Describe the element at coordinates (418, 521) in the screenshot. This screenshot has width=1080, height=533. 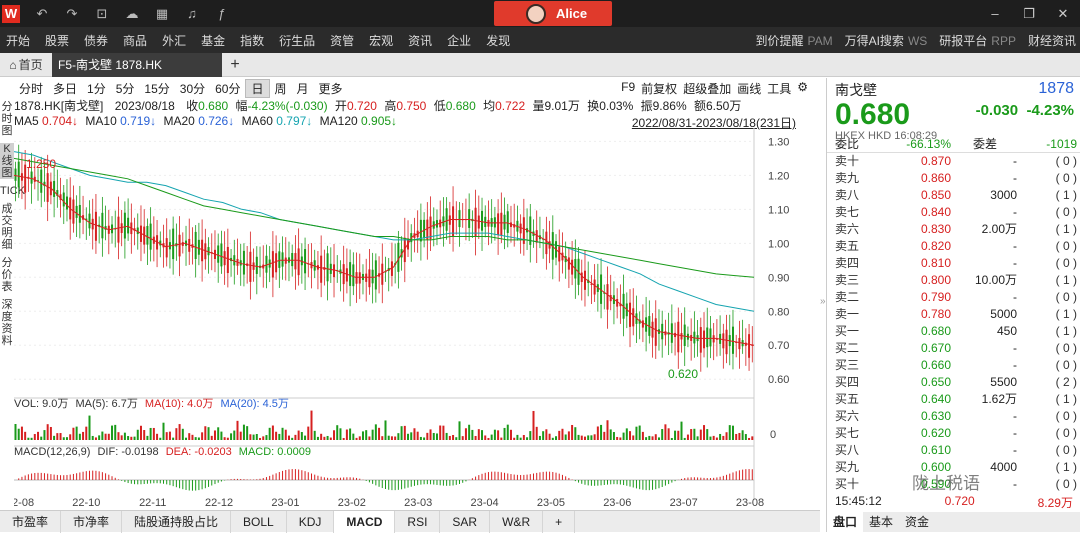
I see `indicator-tab: RSI` at that location.